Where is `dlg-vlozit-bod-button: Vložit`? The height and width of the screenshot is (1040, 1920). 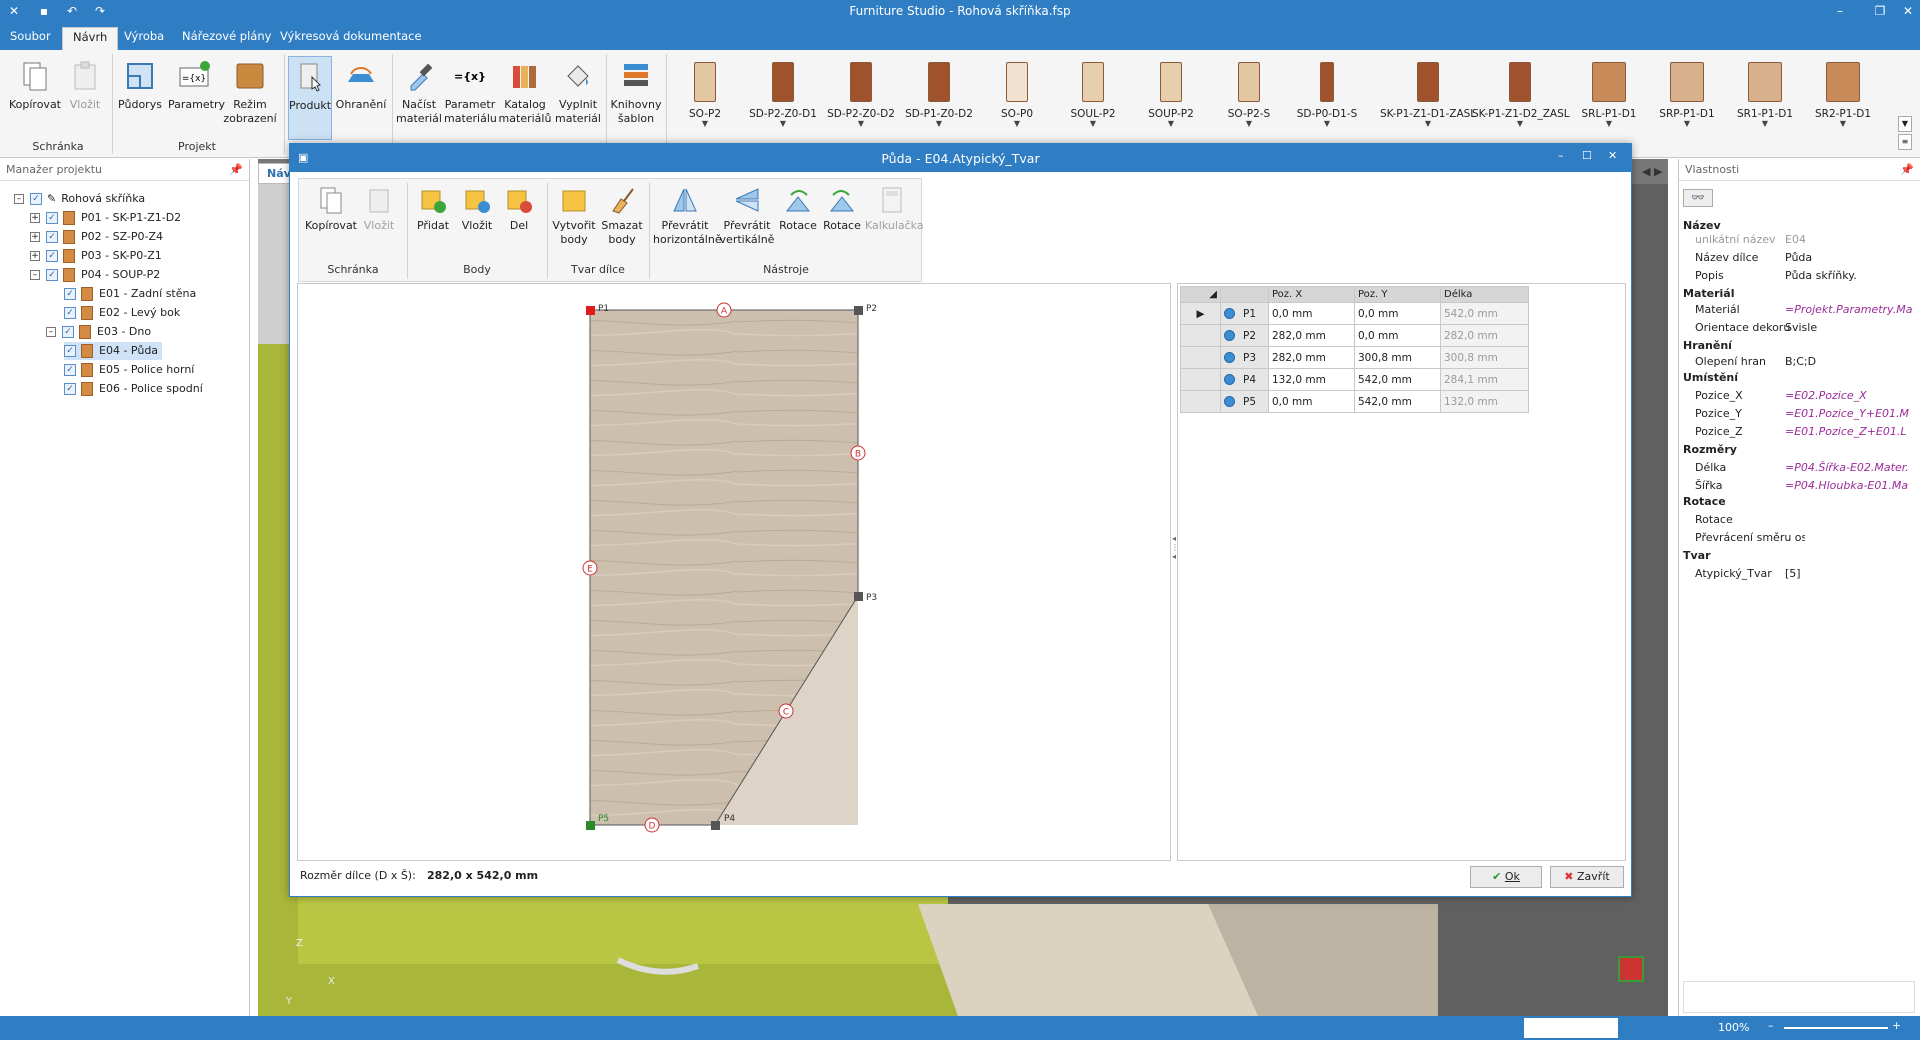
dlg-vlozit-bod-button: Vložit is located at coordinates (477, 218).